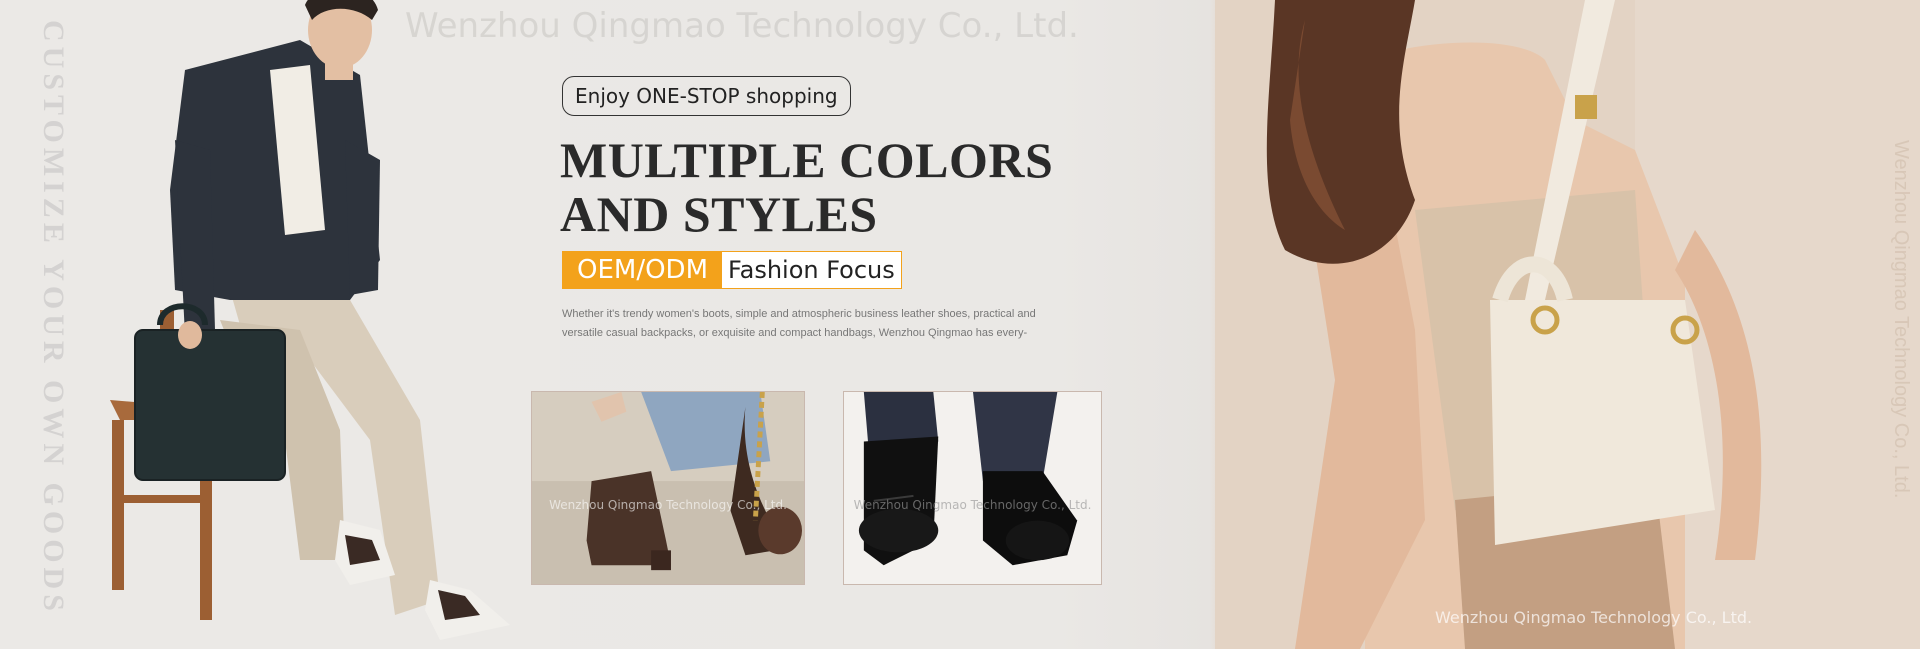  I want to click on oem-tag: OEM/ODM Fashion Focus, so click(732, 270).